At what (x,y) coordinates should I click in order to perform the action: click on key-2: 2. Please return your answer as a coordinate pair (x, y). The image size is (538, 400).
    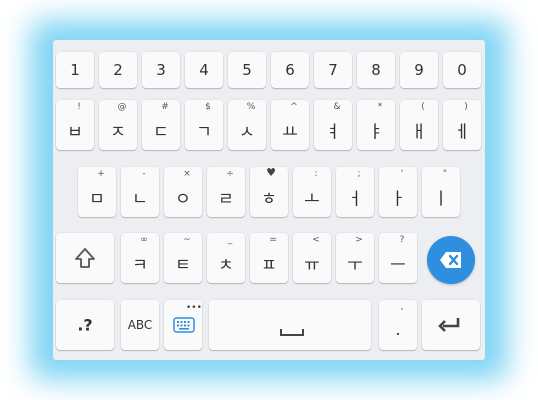
    Looking at the image, I should click on (118, 70).